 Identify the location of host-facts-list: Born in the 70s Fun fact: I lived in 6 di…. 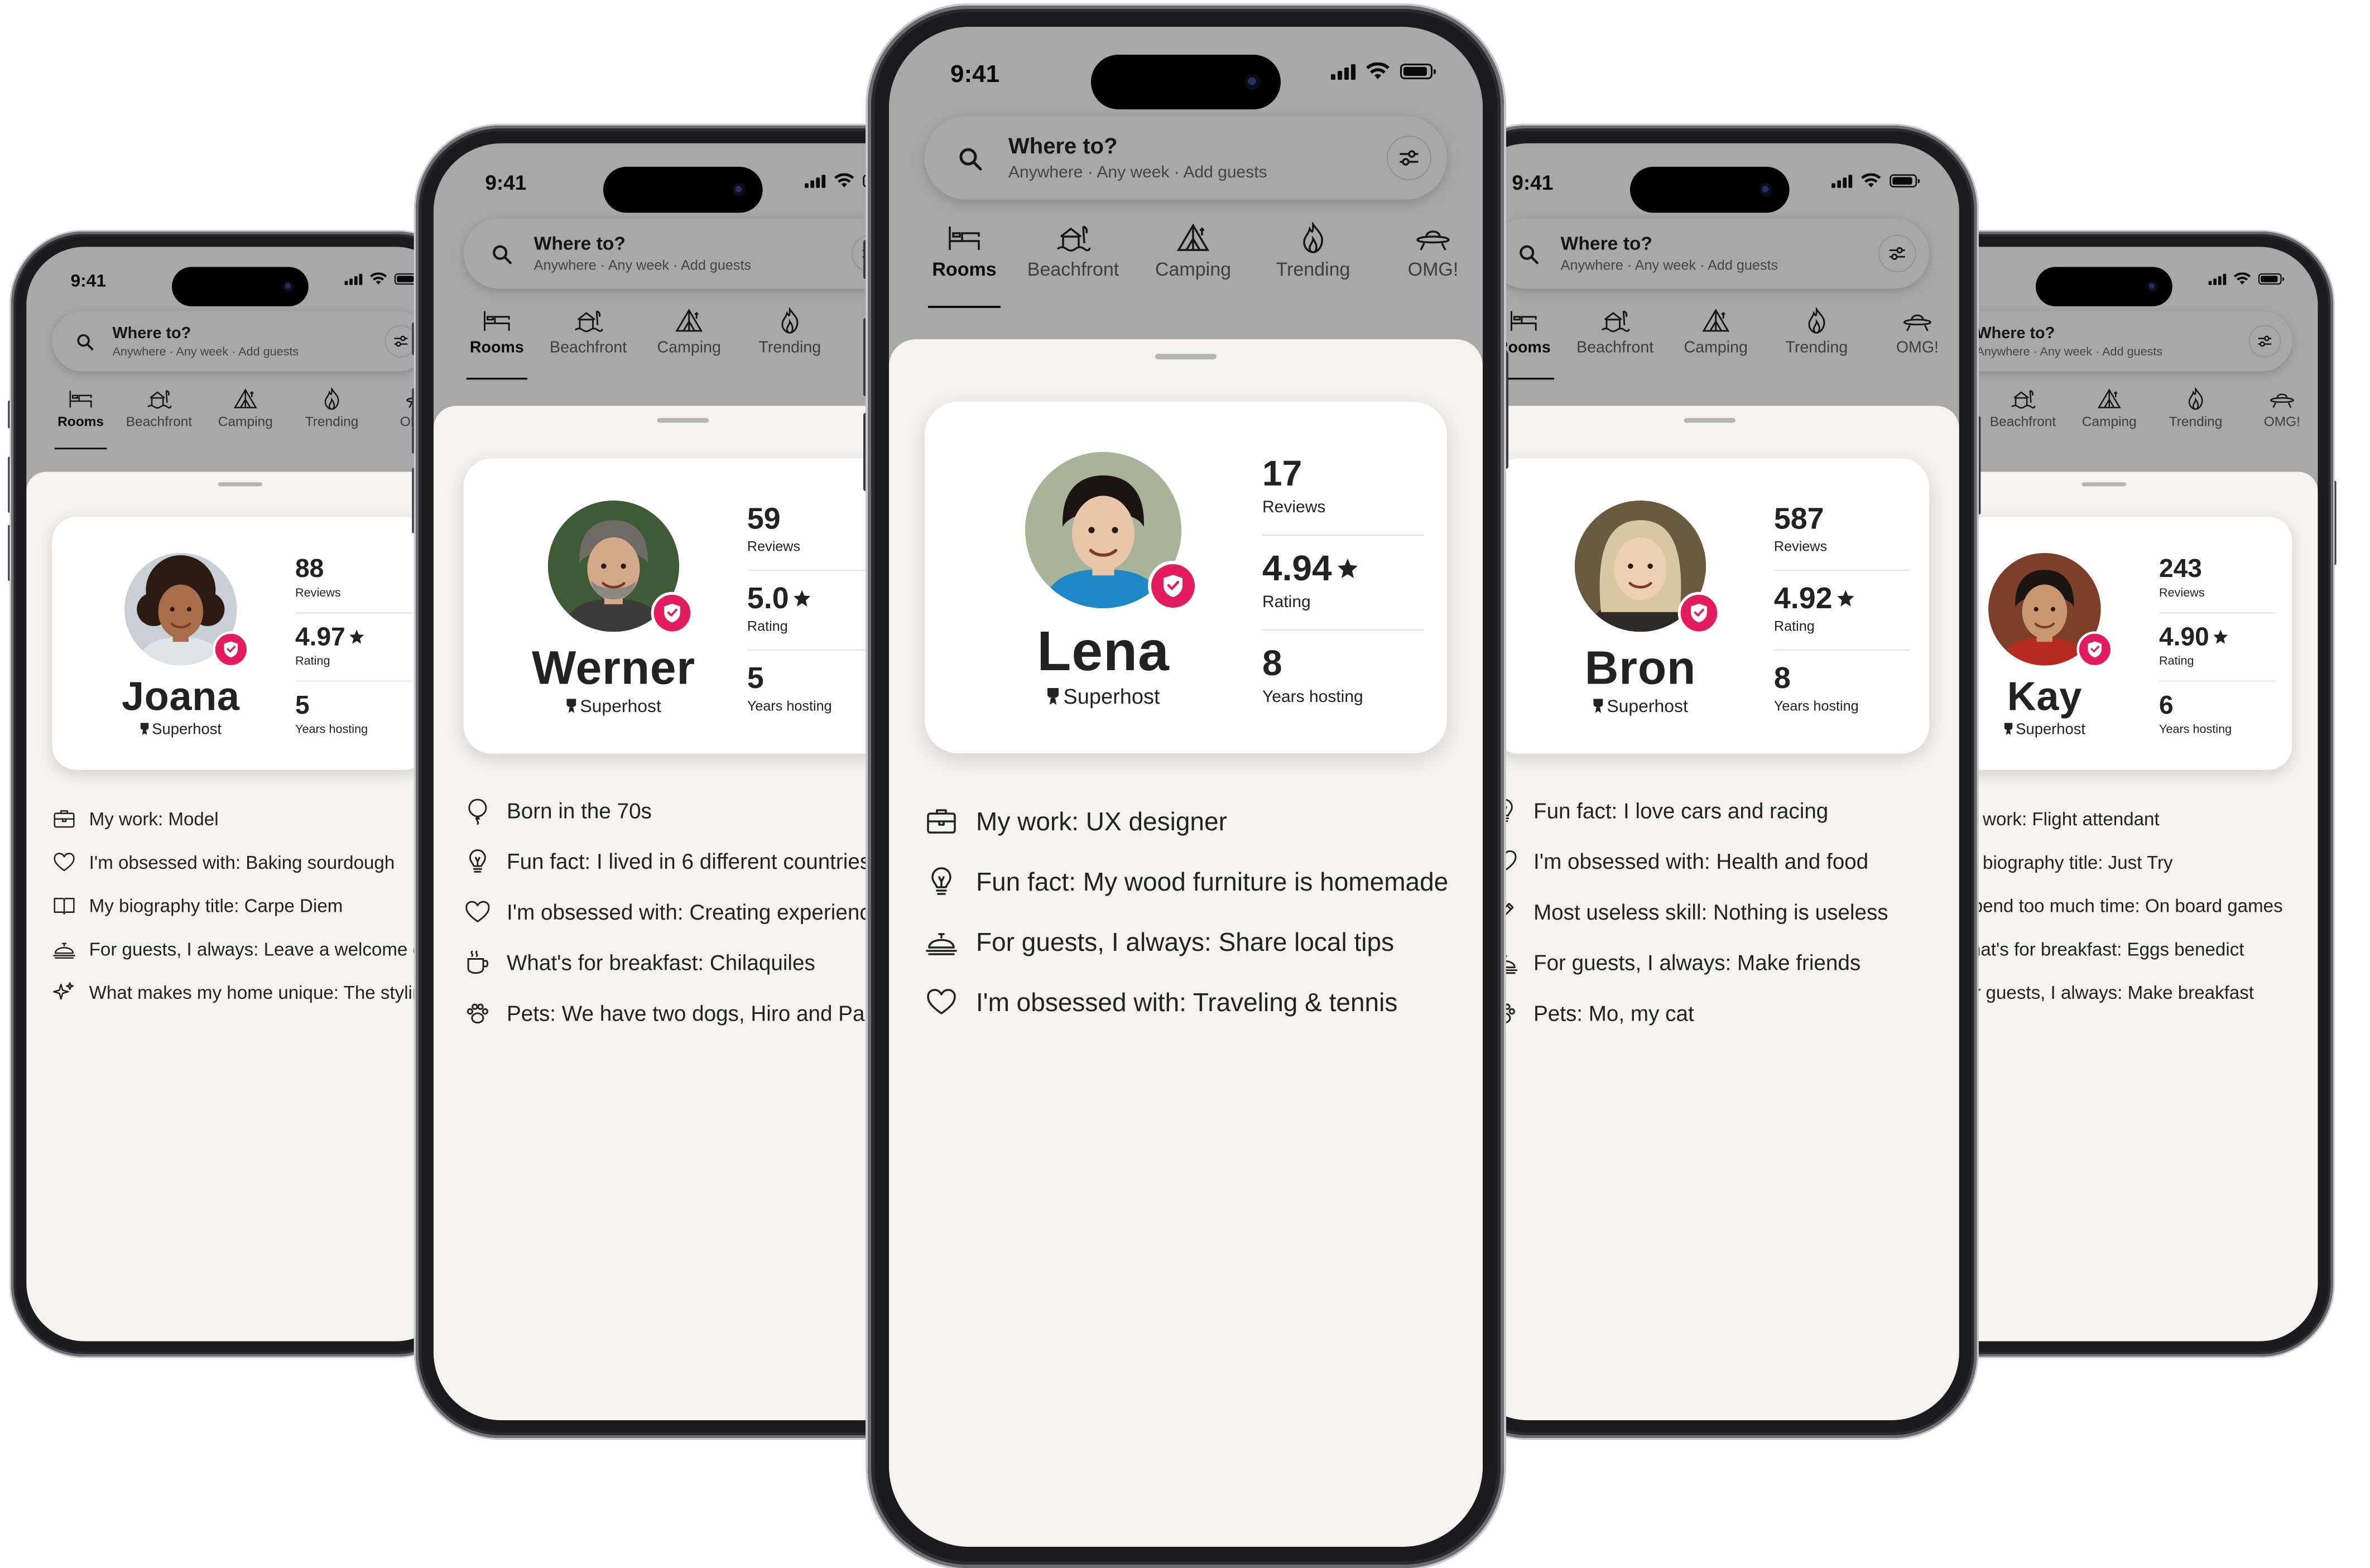
(689, 913).